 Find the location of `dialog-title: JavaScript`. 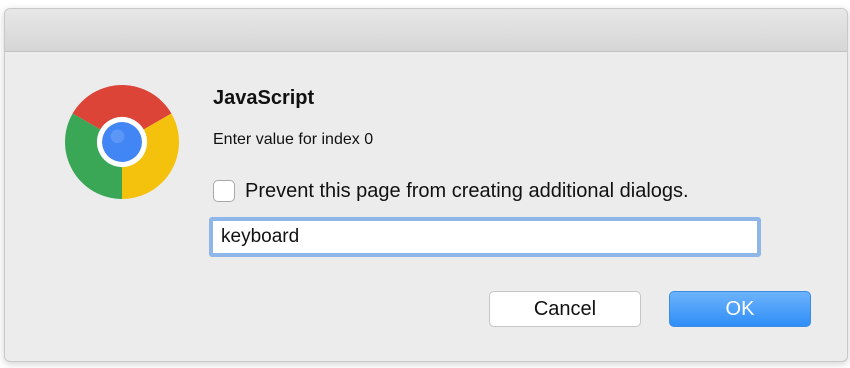

dialog-title: JavaScript is located at coordinates (264, 98).